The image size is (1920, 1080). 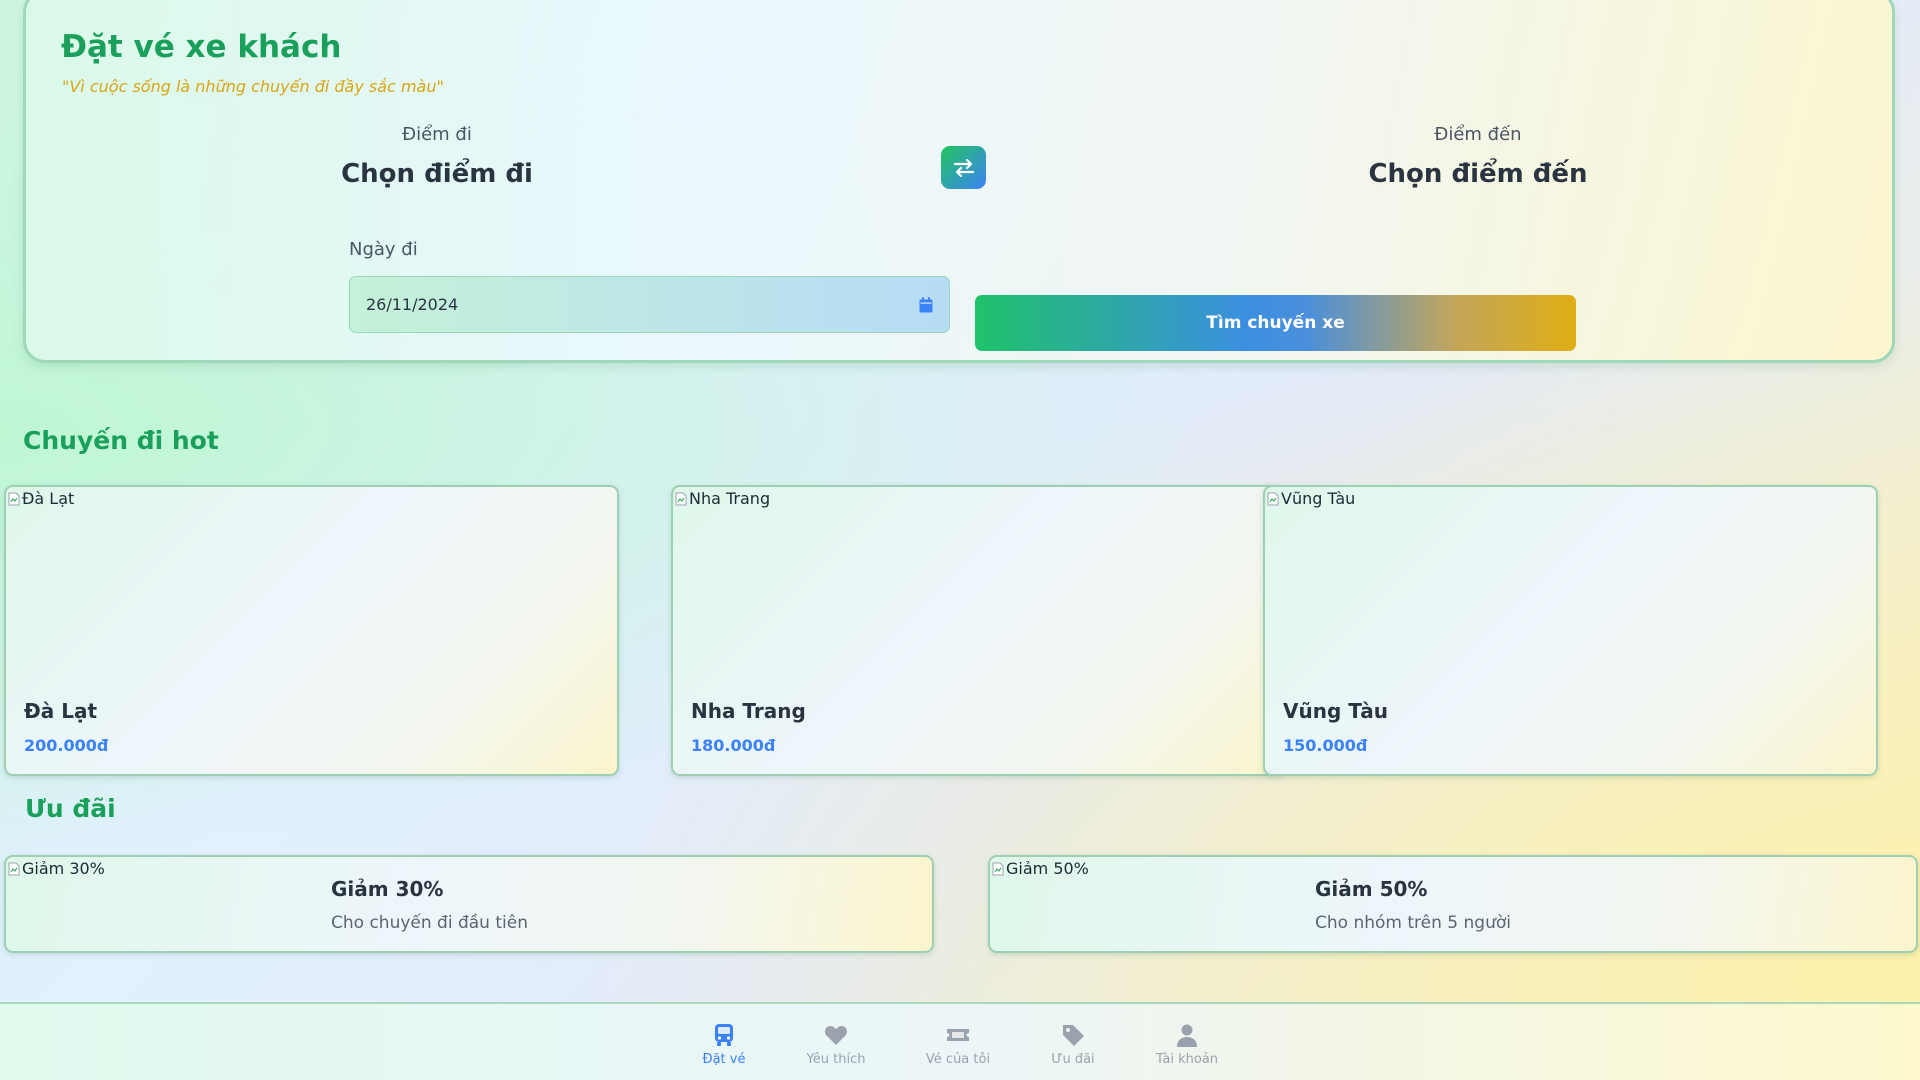 I want to click on trip-image: Vũng Tàu, so click(x=1311, y=498).